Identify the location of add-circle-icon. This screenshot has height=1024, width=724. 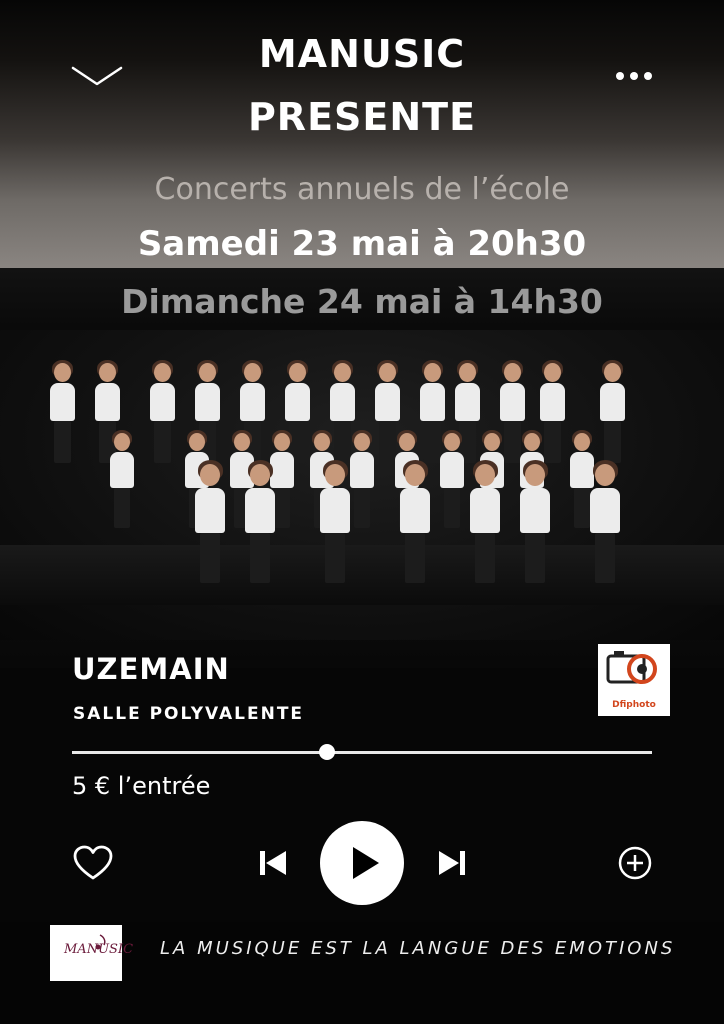
(635, 863).